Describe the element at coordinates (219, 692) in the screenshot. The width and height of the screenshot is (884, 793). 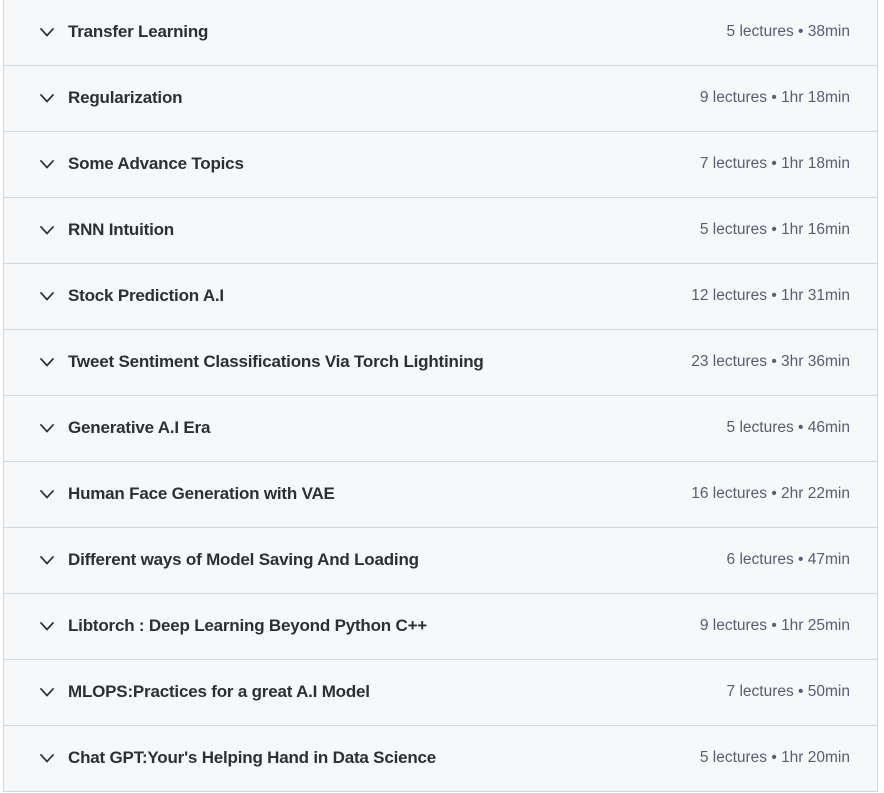
I see `section-title: MLOPS:Practices for a great A.I Model` at that location.